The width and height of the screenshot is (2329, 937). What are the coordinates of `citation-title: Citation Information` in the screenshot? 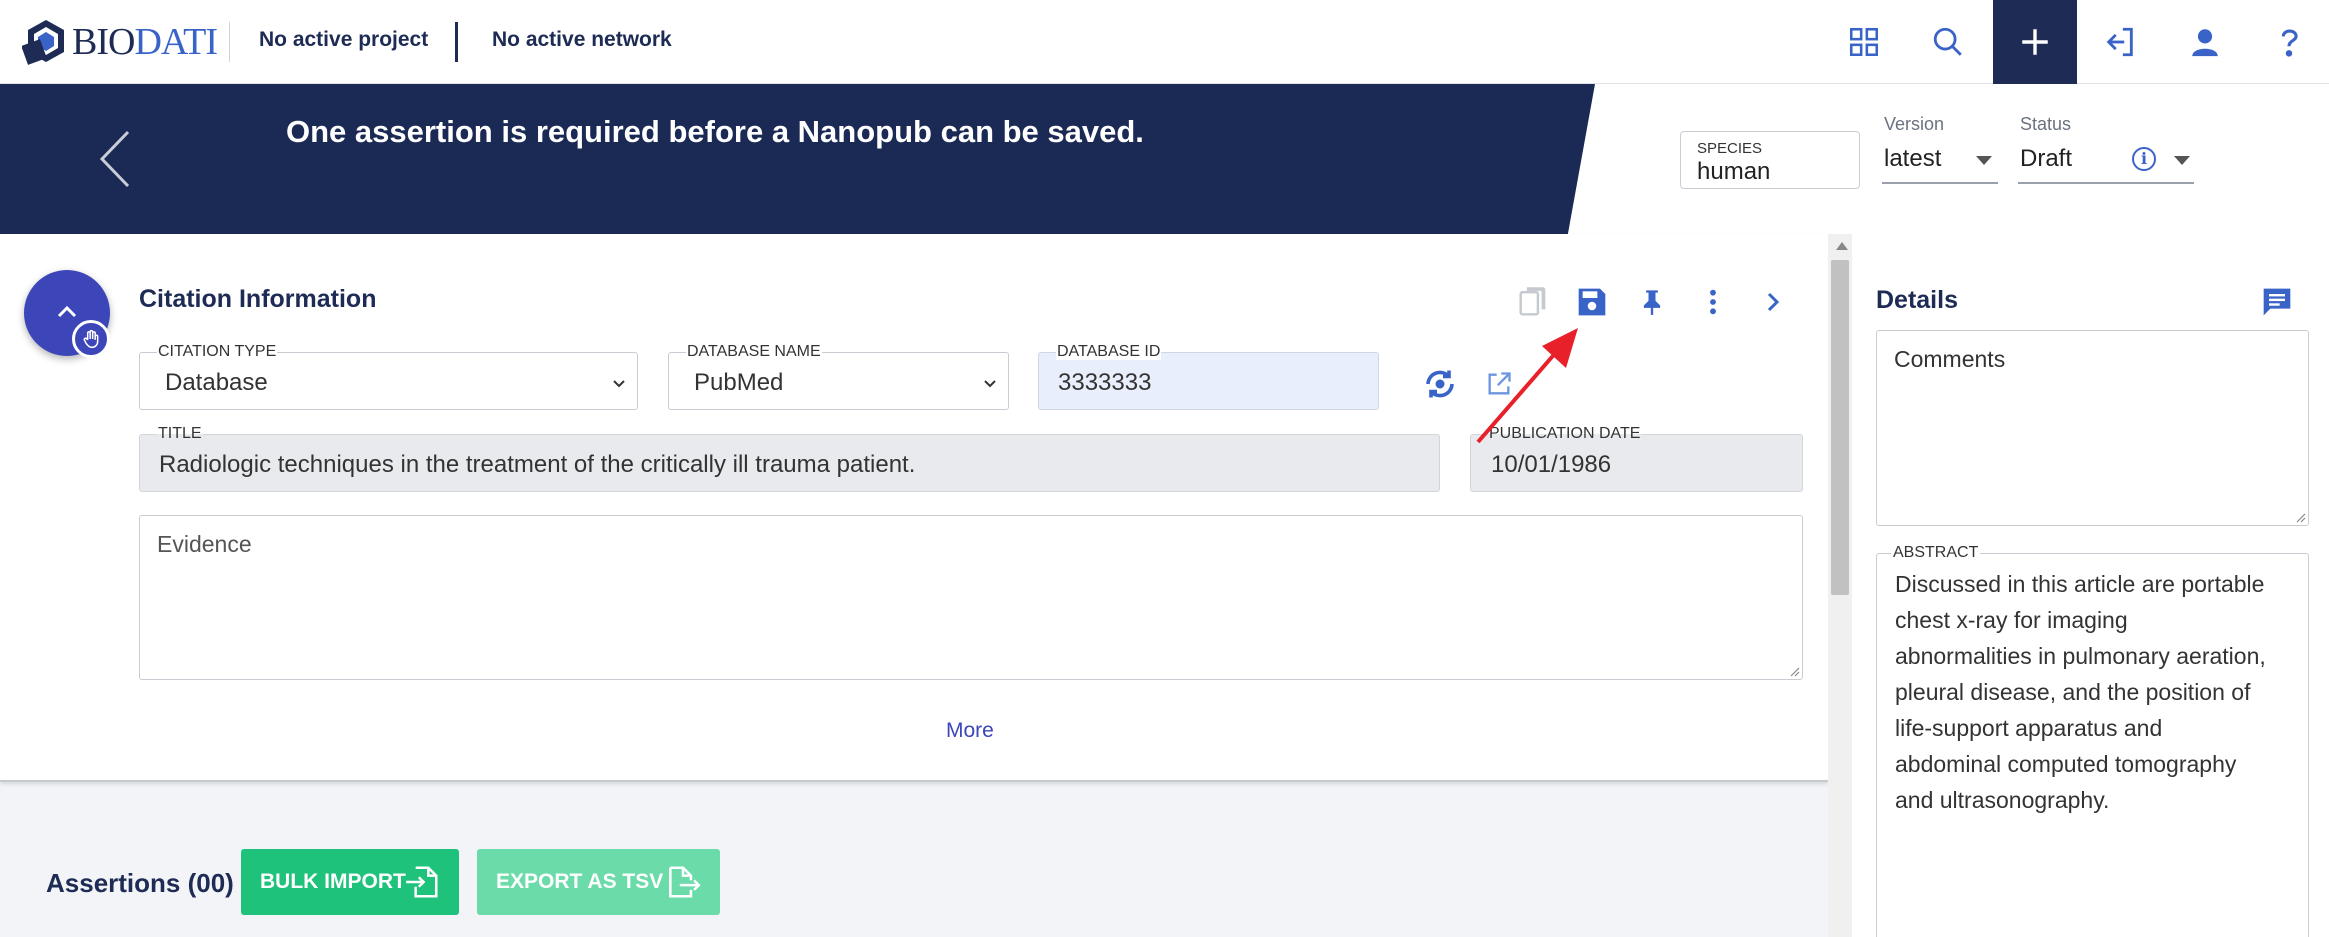 It's located at (258, 299).